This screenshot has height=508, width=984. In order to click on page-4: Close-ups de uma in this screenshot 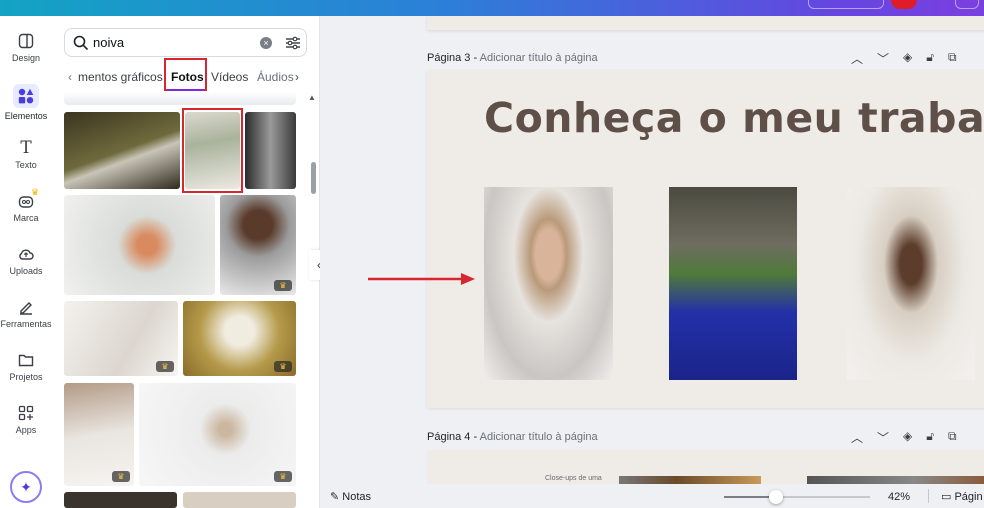, I will do `click(705, 467)`.